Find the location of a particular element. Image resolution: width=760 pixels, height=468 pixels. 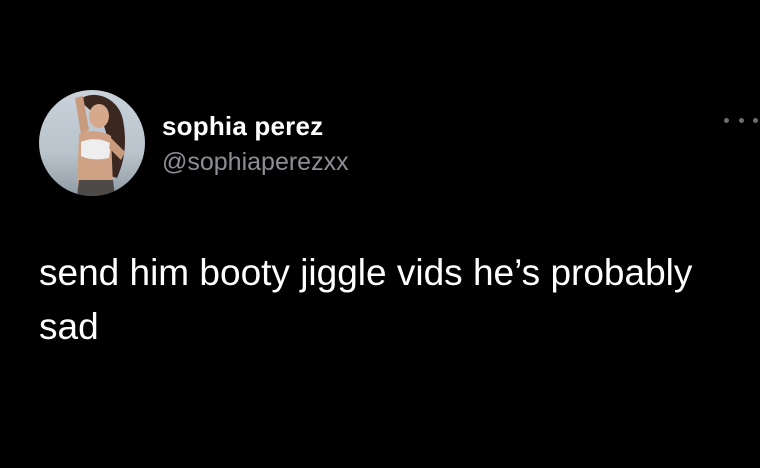

avatar is located at coordinates (92, 143).